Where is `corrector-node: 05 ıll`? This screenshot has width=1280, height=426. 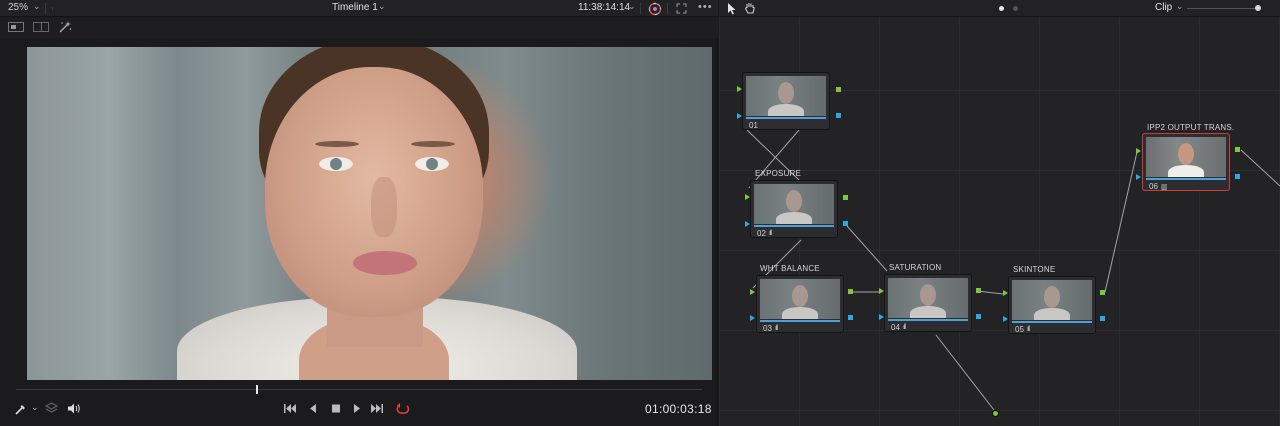 corrector-node: 05 ıll is located at coordinates (1052, 305).